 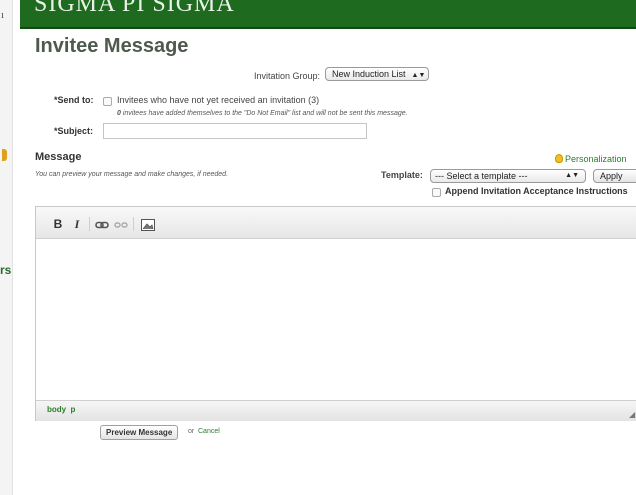 I want to click on preview-message-button: Preview Message, so click(x=139, y=432).